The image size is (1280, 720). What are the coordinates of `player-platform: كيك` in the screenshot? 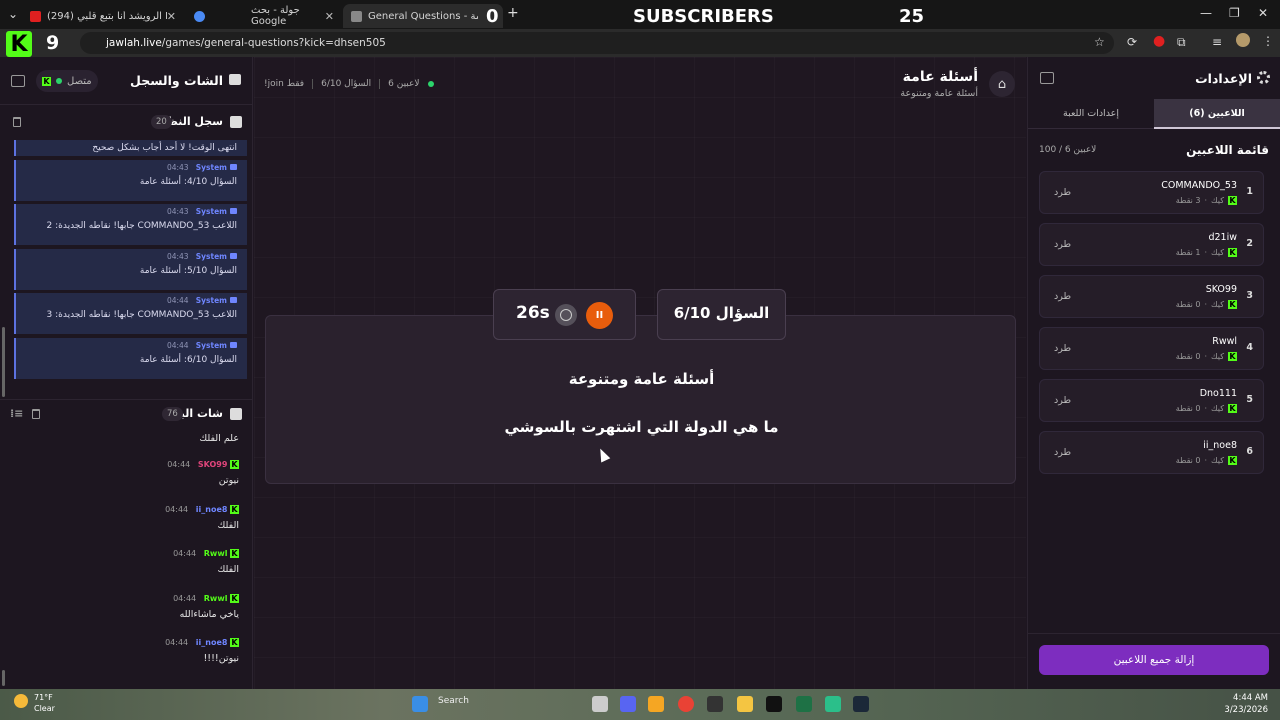 It's located at (1217, 408).